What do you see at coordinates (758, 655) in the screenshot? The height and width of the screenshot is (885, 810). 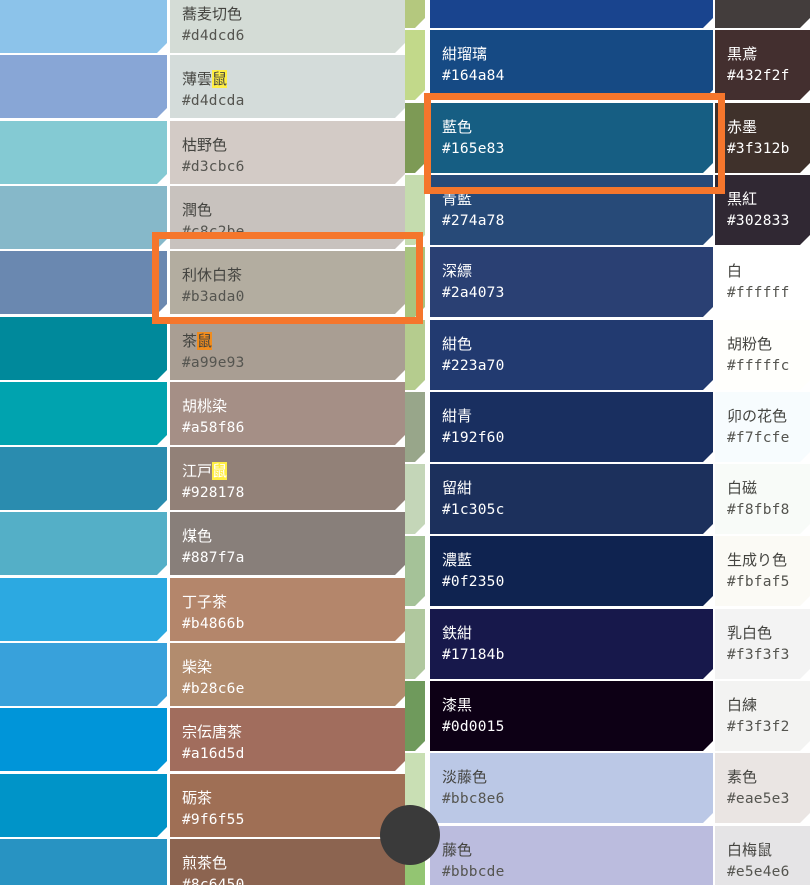 I see `color-hex: #f3f3f3` at bounding box center [758, 655].